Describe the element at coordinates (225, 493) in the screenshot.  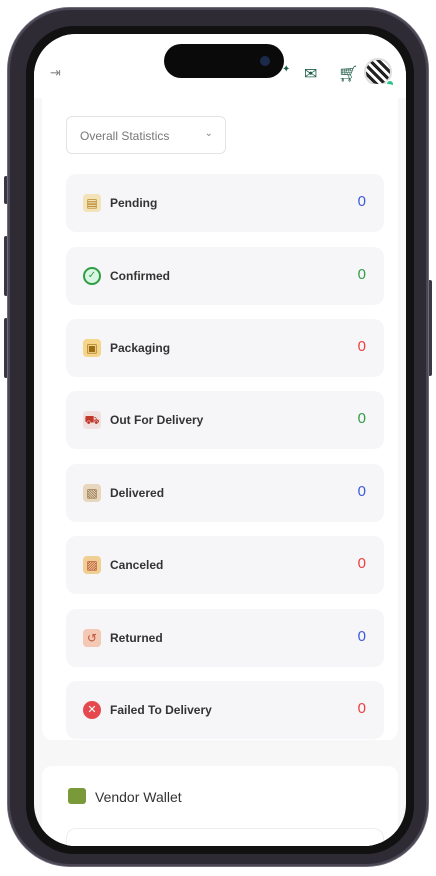
I see `stat-row-delivered: ▧ Delivered 0` at that location.